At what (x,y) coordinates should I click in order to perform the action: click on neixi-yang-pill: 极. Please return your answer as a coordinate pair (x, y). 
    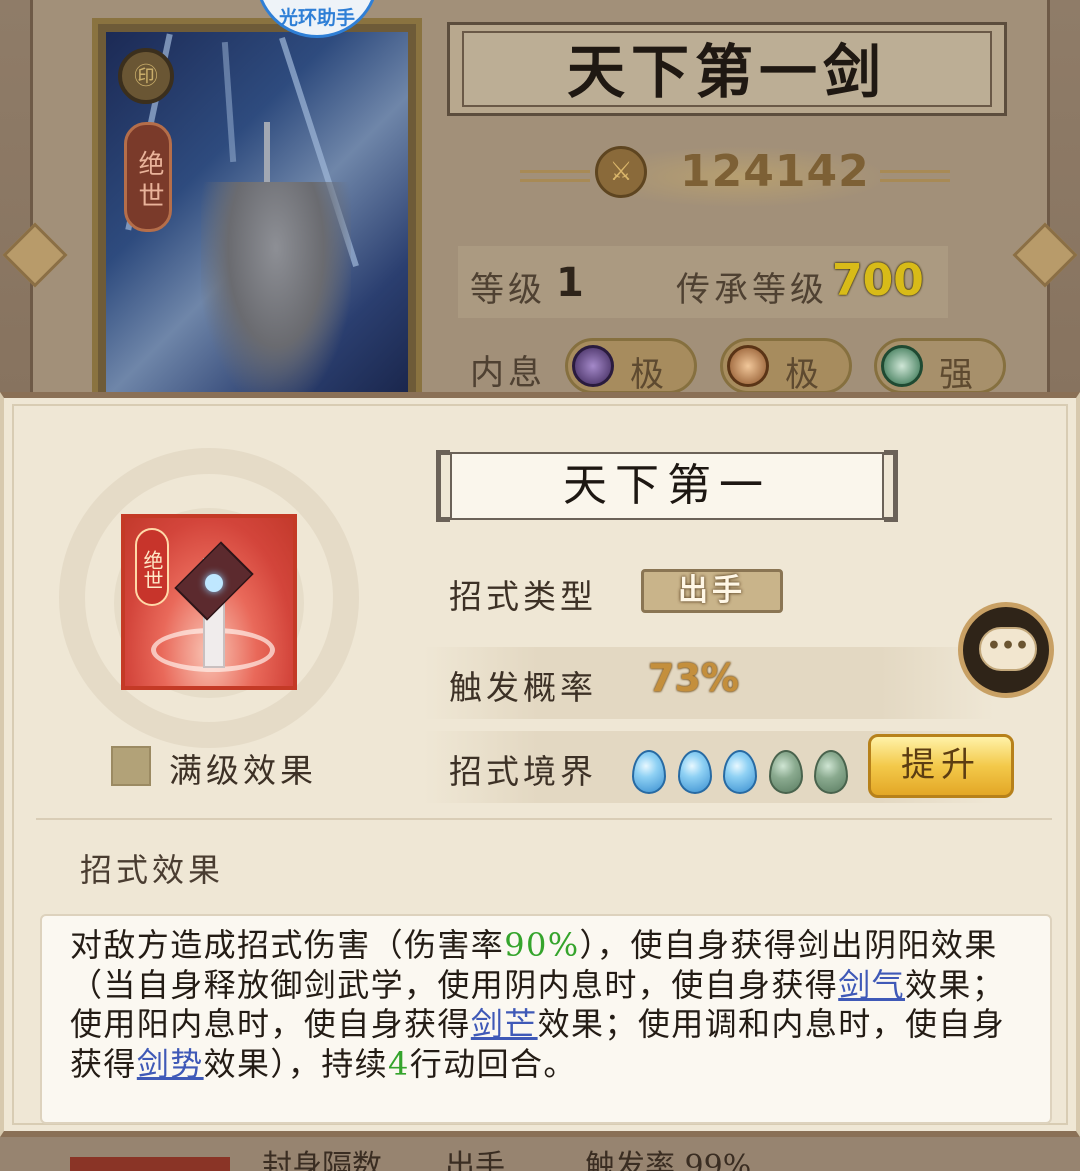
    Looking at the image, I should click on (786, 366).